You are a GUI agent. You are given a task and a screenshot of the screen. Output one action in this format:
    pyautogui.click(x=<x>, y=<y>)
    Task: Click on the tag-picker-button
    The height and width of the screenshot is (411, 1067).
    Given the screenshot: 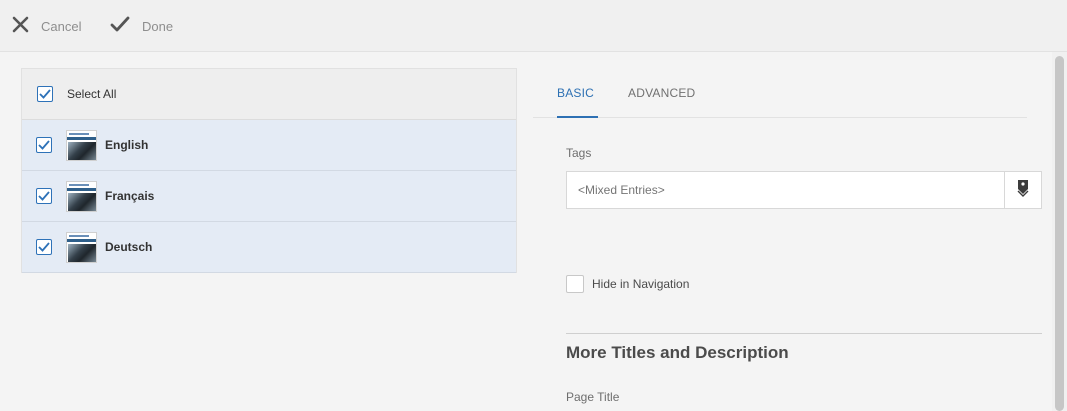 What is the action you would take?
    pyautogui.click(x=1023, y=190)
    